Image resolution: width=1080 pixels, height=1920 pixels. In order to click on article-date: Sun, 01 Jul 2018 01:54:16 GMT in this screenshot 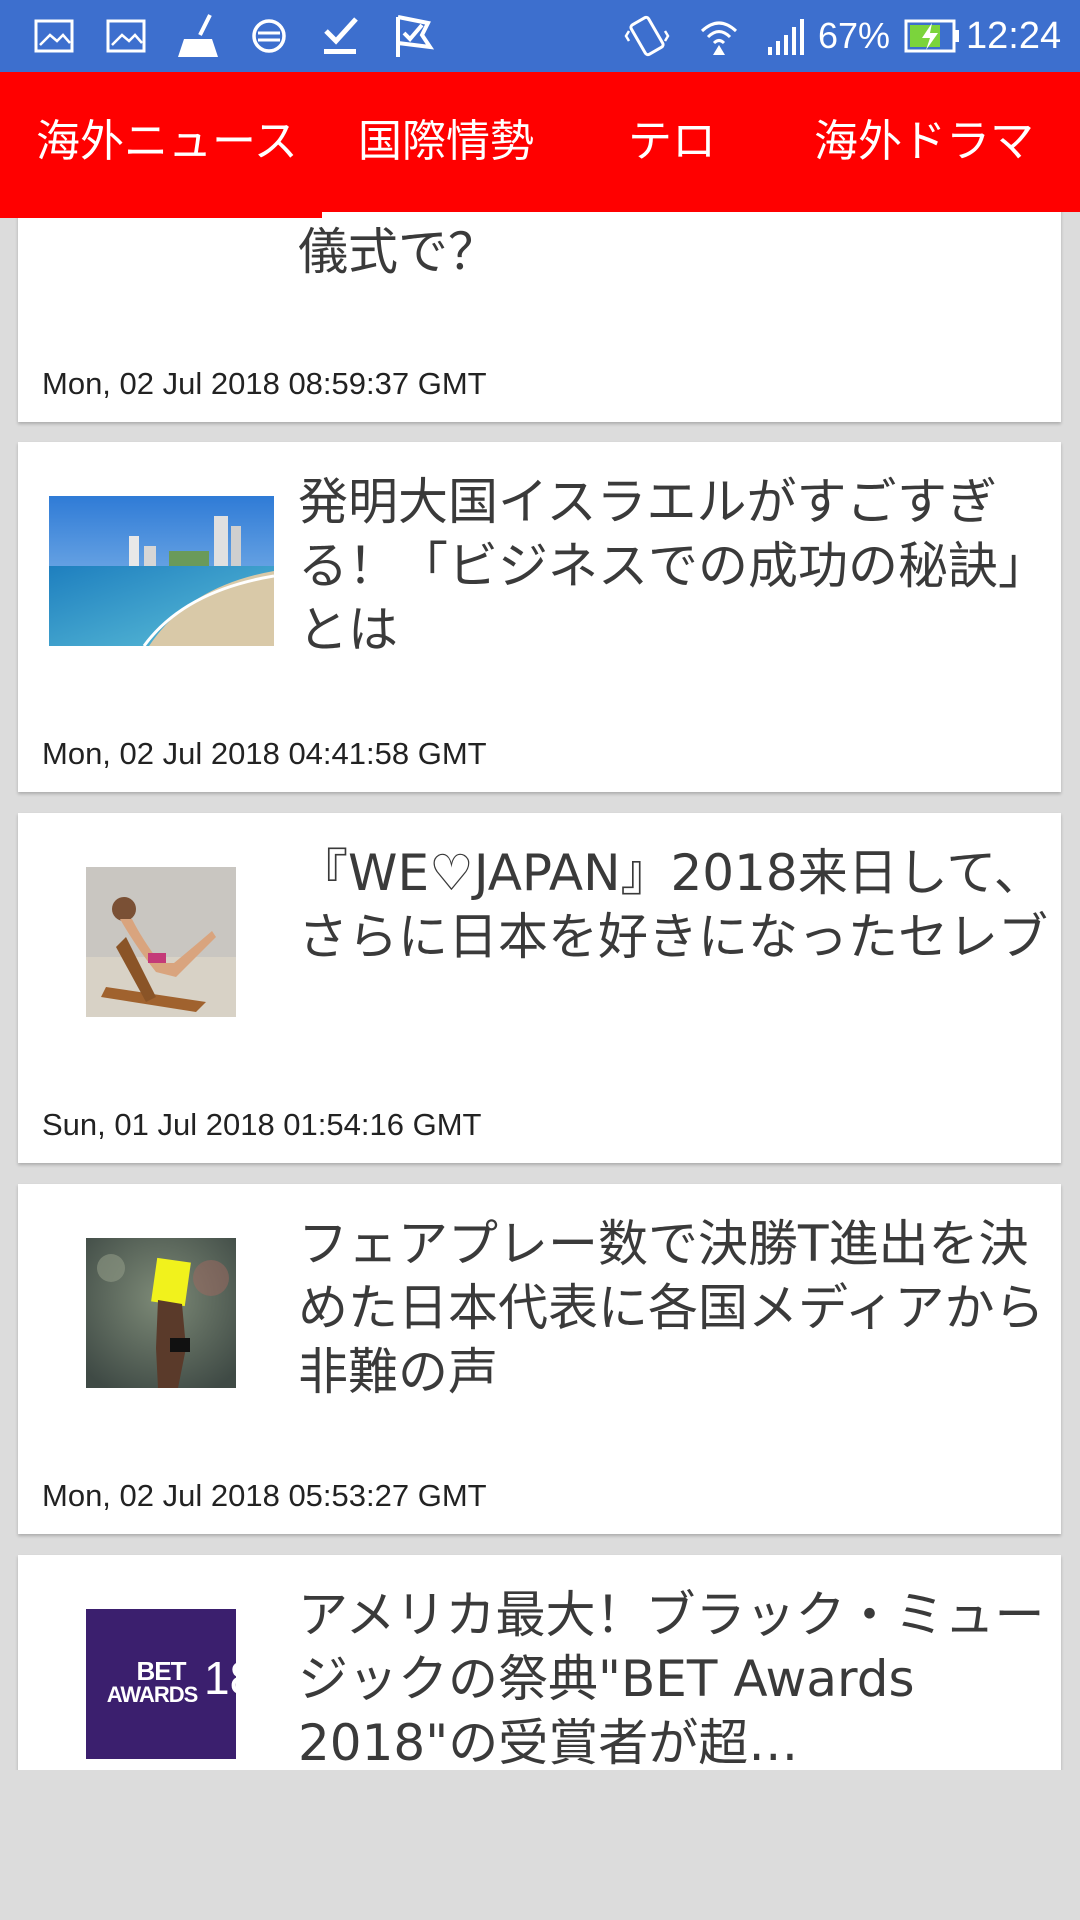, I will do `click(262, 1124)`.